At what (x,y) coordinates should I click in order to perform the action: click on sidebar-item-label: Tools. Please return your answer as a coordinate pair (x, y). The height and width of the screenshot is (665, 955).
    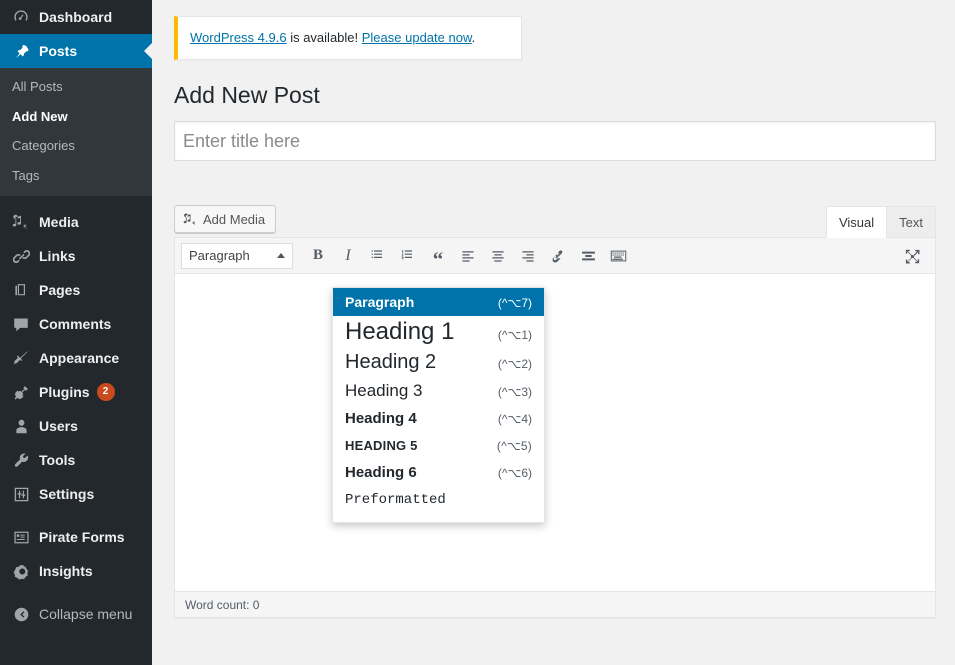
    Looking at the image, I should click on (57, 460).